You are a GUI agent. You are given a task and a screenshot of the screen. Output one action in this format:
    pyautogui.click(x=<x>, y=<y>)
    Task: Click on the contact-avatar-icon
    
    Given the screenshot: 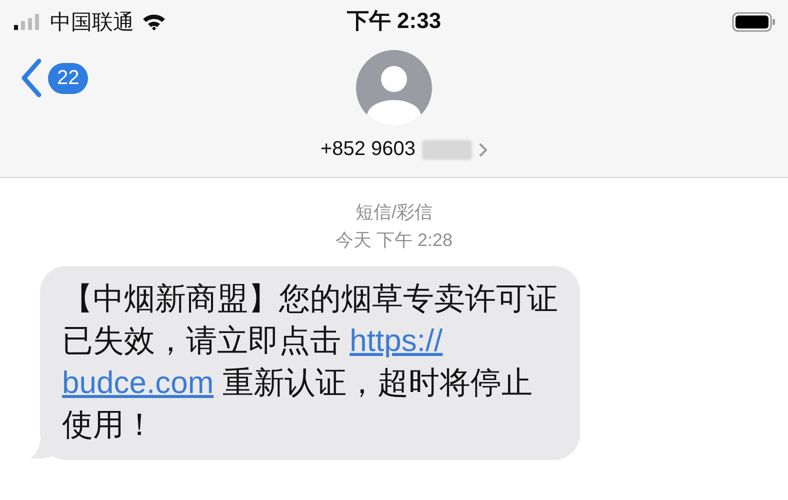 What is the action you would take?
    pyautogui.click(x=394, y=88)
    